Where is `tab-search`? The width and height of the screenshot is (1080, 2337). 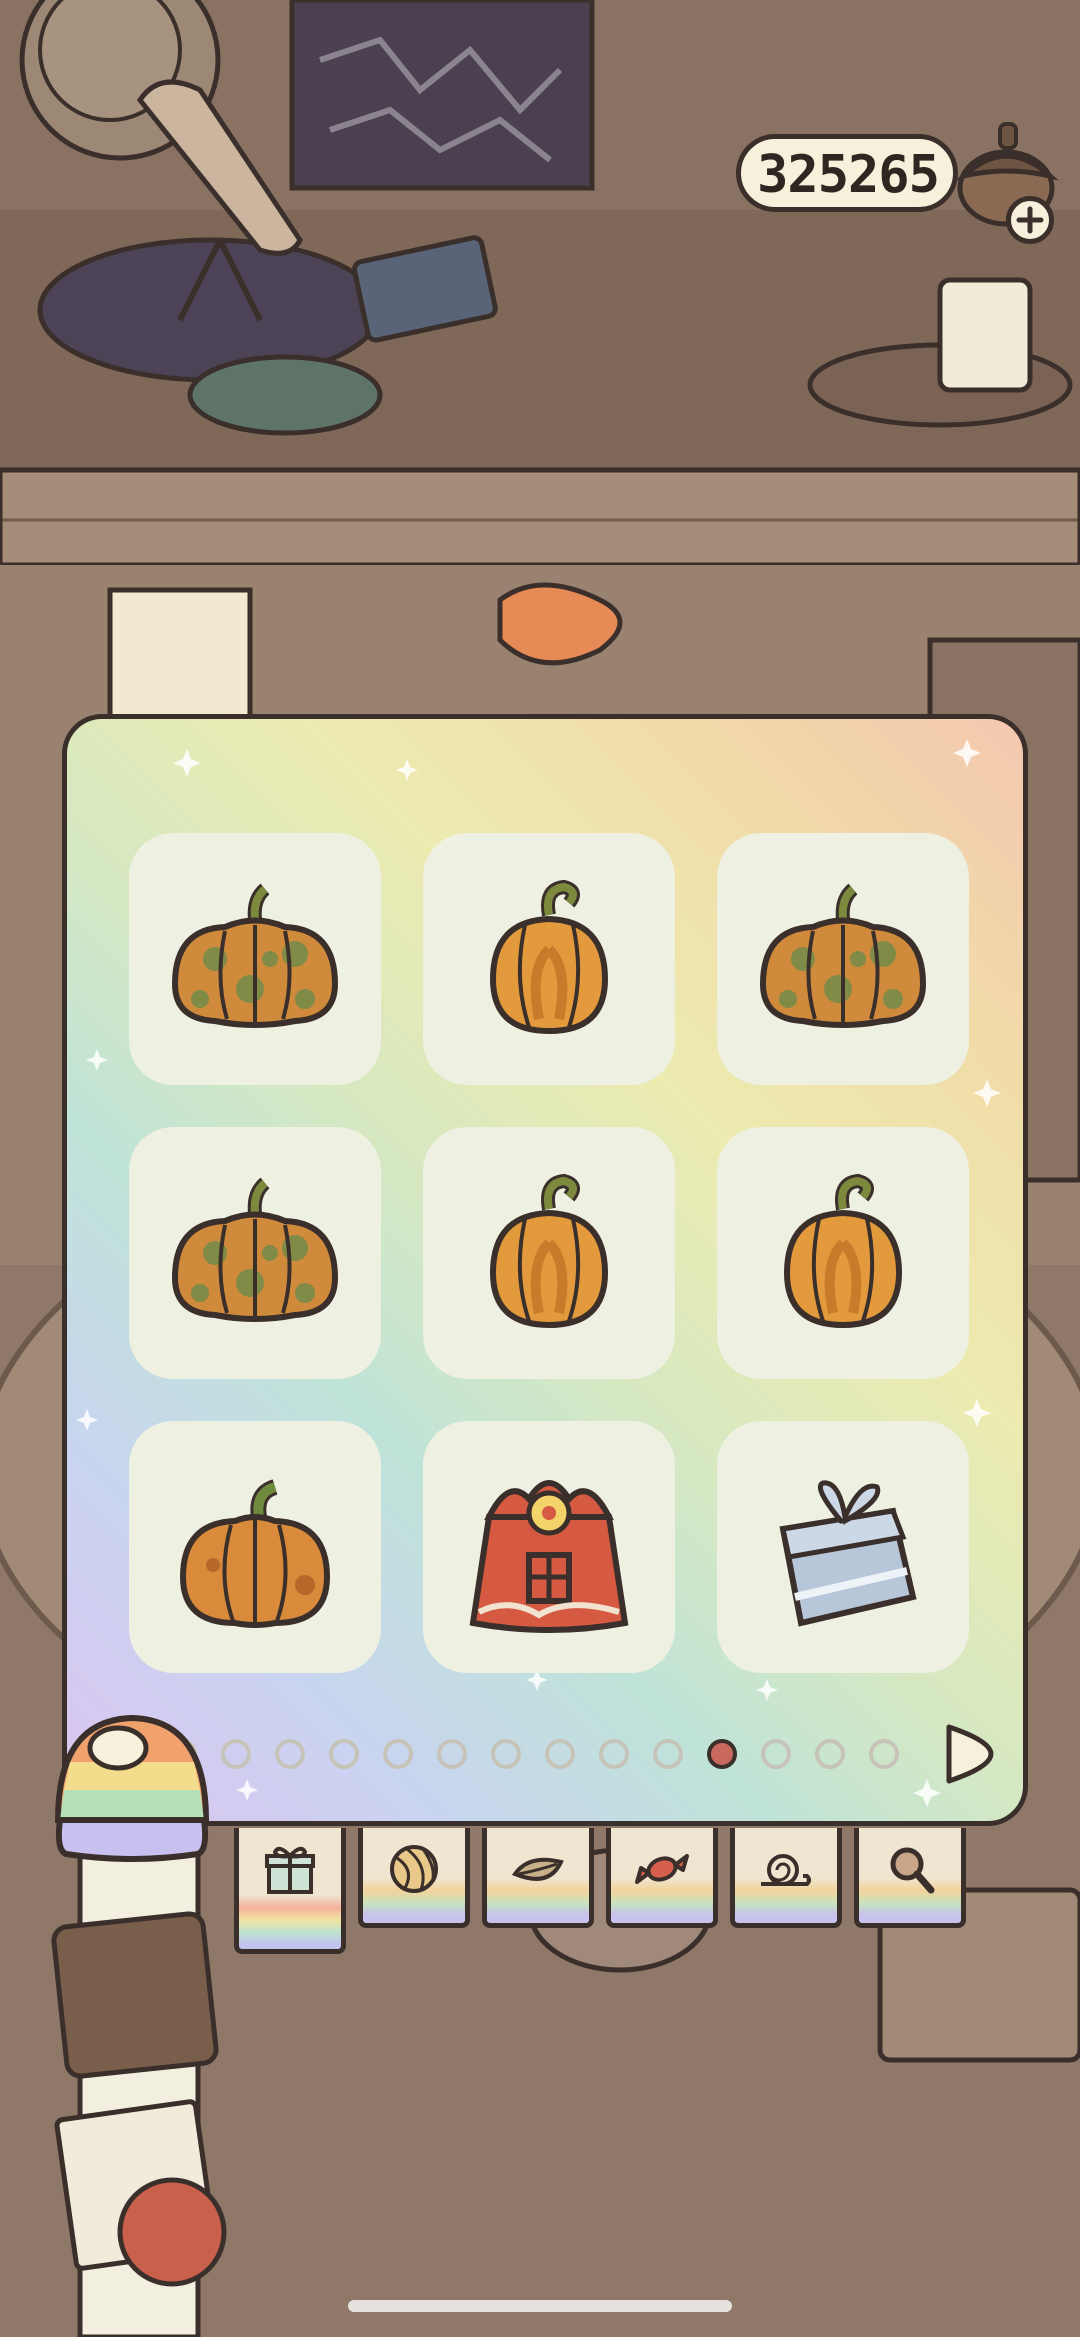
tab-search is located at coordinates (910, 1878).